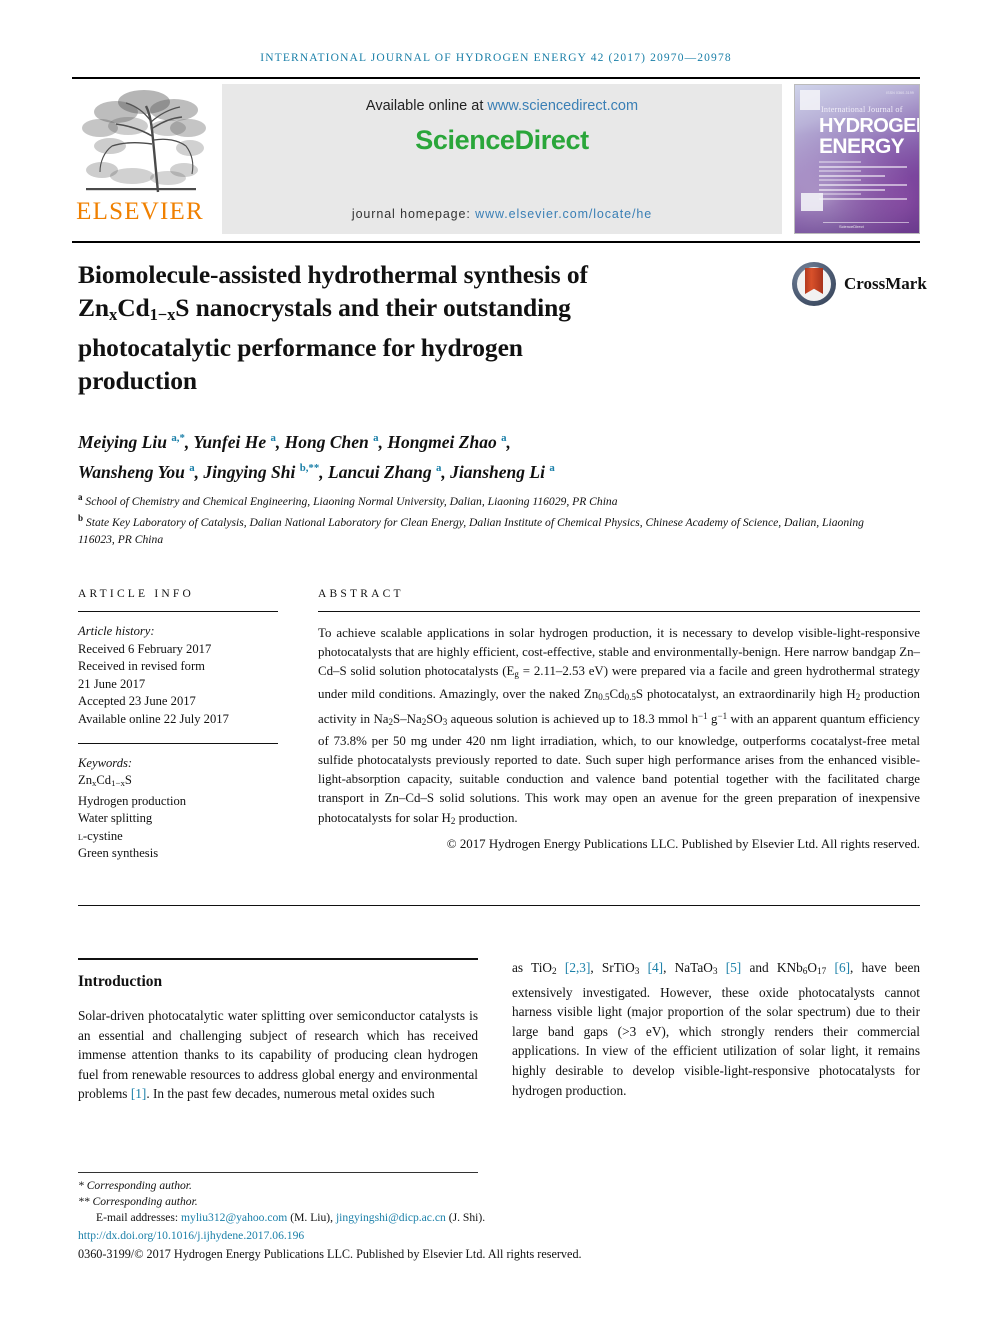  What do you see at coordinates (118, 853) in the screenshot?
I see `keyword-item: Green synthesis` at bounding box center [118, 853].